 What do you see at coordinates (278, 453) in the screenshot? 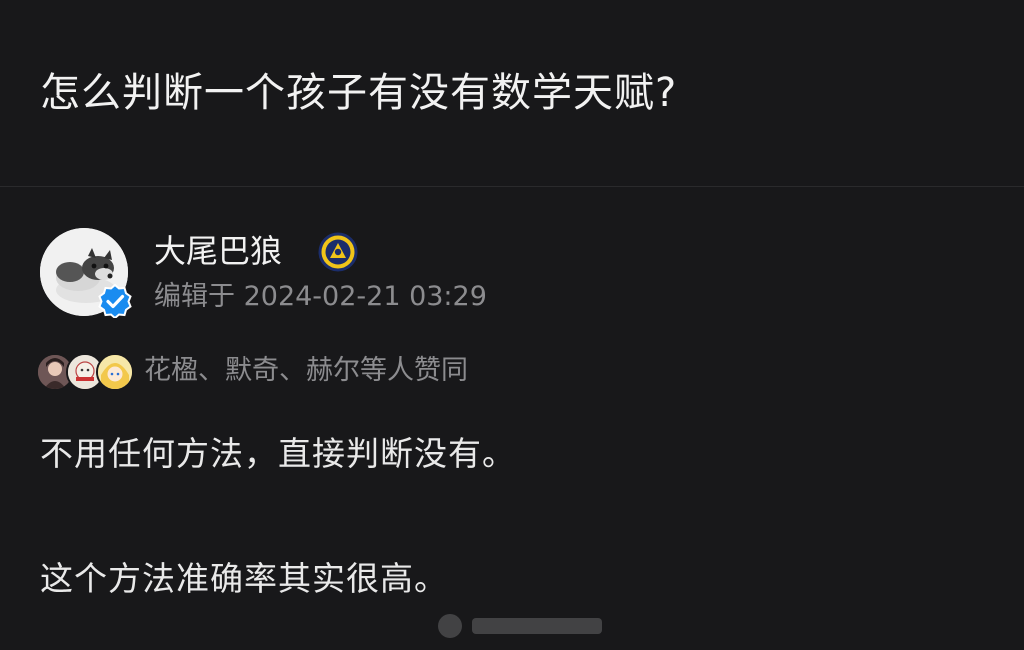
I see `answer-paragraph: 不用任何方法，直接判断没有。` at bounding box center [278, 453].